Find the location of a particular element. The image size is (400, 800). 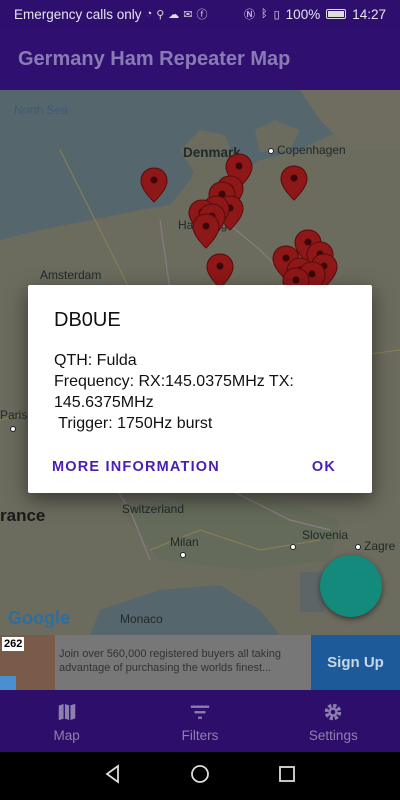

map-label-denmark: Denmark is located at coordinates (212, 152).